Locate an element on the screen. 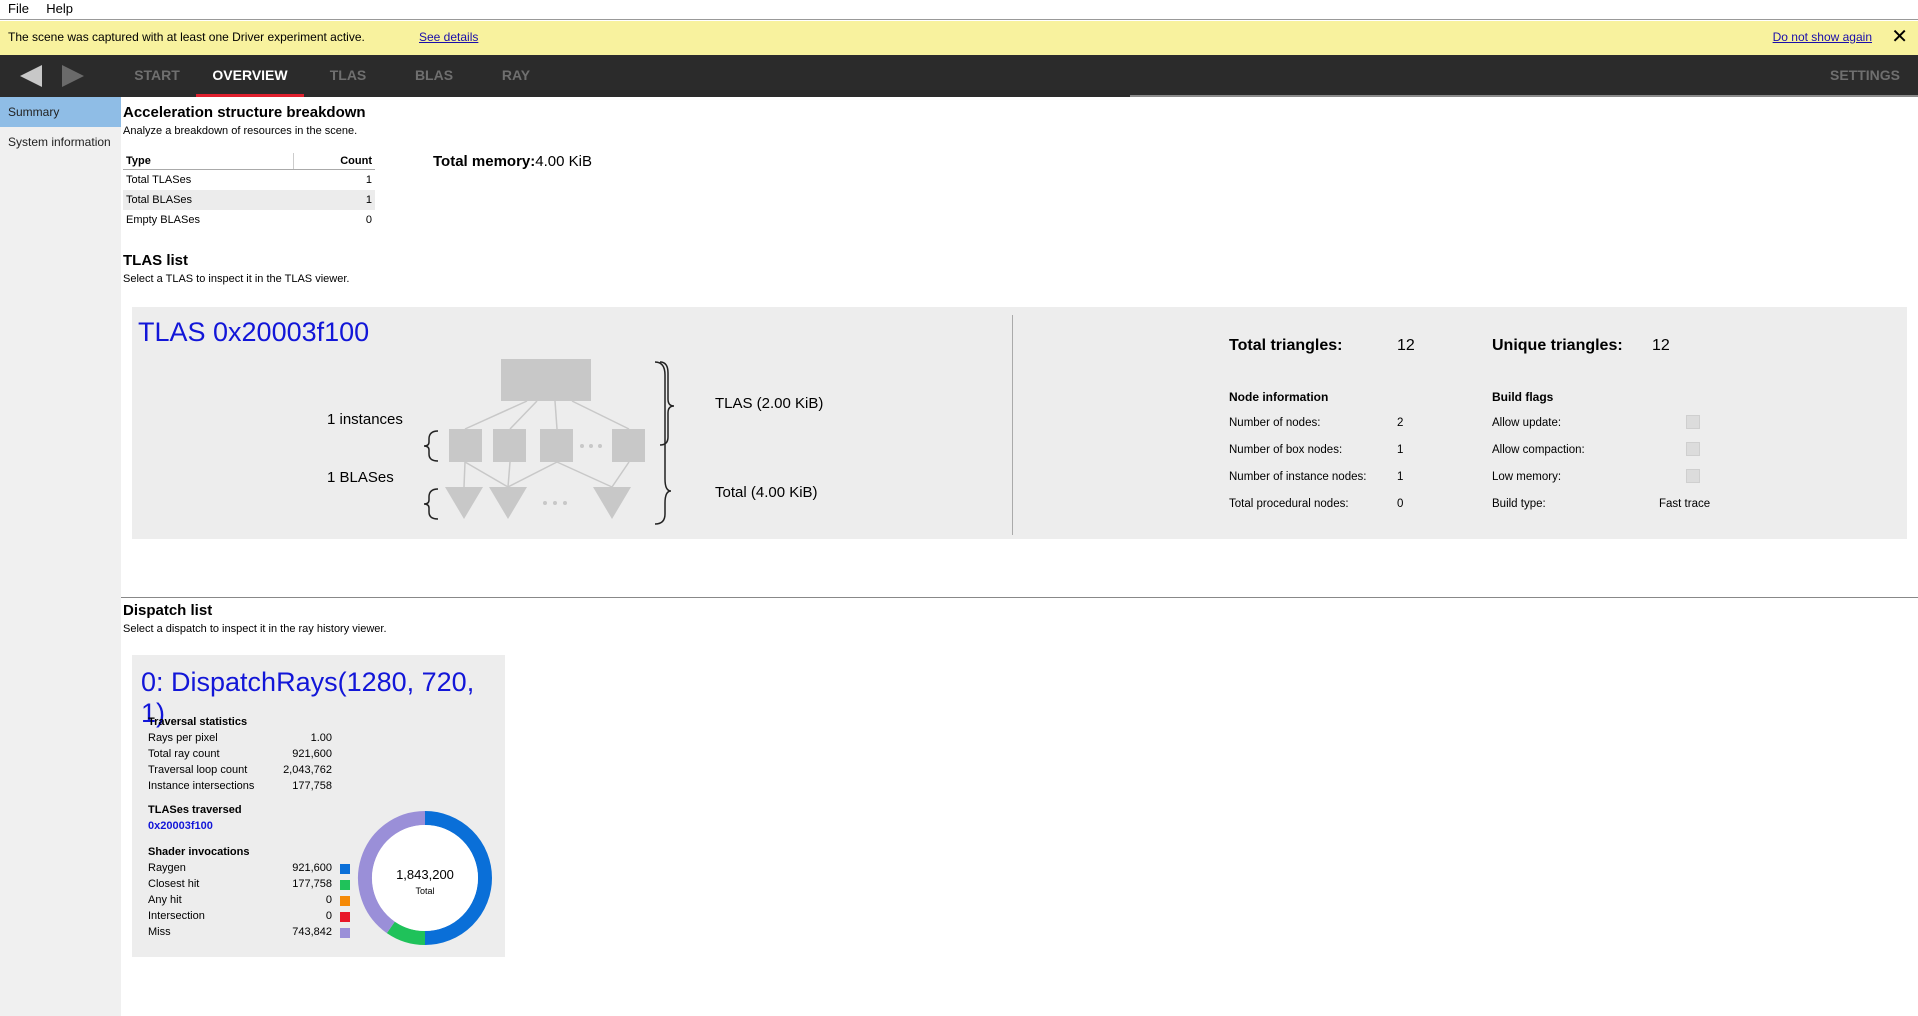 This screenshot has height=1016, width=1918. menu-file: File is located at coordinates (17, 9).